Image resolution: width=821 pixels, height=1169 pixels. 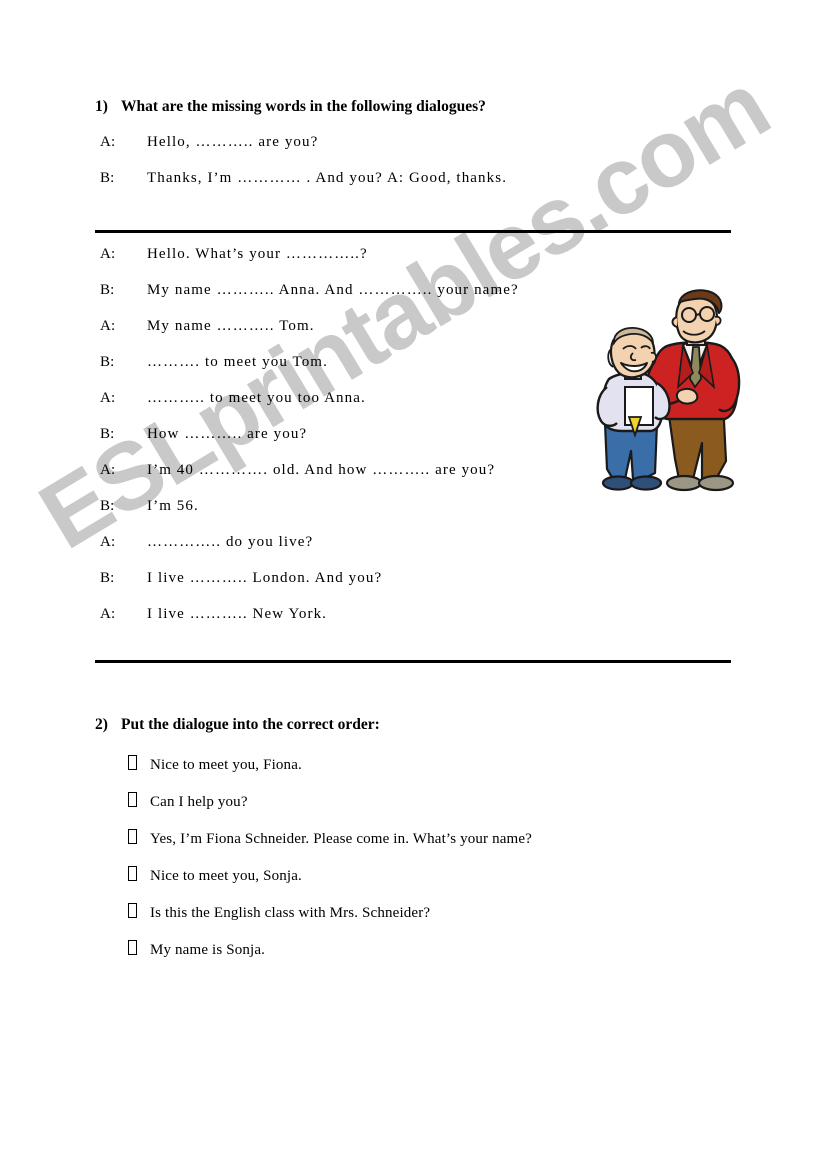 I want to click on dialogue-line: A: ……….. to meet you too Anna., so click(x=233, y=398).